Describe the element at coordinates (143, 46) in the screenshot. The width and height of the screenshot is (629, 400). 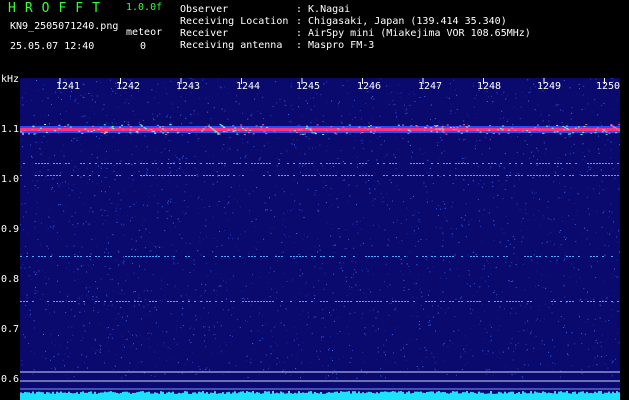
I see `meteor-count: 0` at that location.